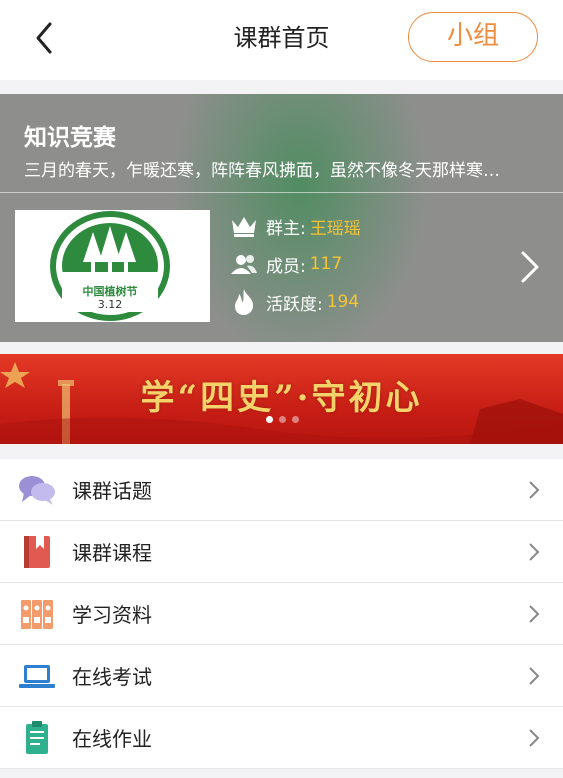 The width and height of the screenshot is (563, 778). What do you see at coordinates (343, 302) in the screenshot?
I see `activity-value: 194` at bounding box center [343, 302].